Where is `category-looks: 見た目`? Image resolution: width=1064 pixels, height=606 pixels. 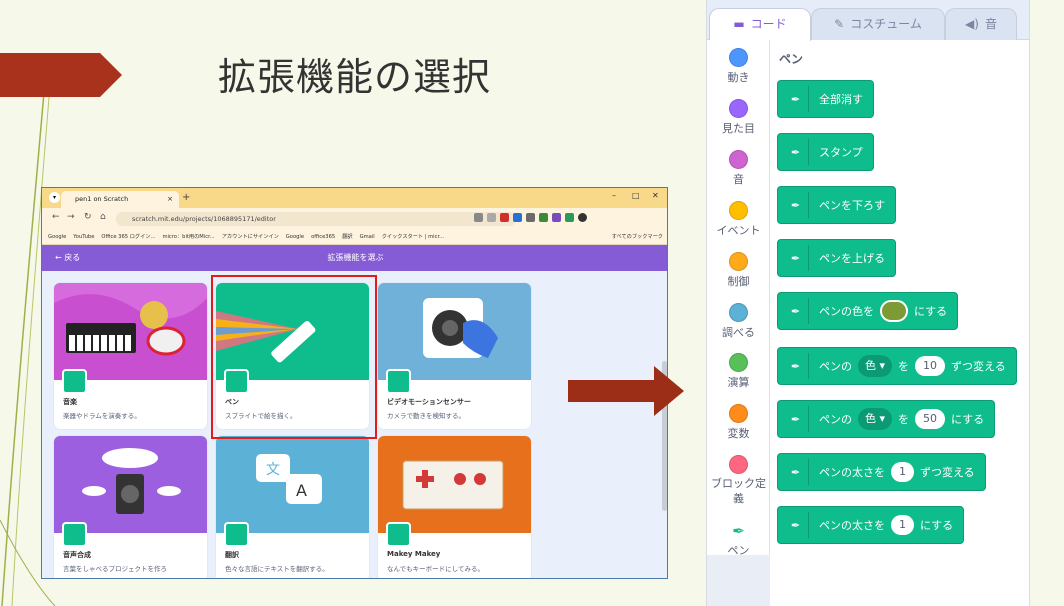
category-looks: 見た目 is located at coordinates (738, 117).